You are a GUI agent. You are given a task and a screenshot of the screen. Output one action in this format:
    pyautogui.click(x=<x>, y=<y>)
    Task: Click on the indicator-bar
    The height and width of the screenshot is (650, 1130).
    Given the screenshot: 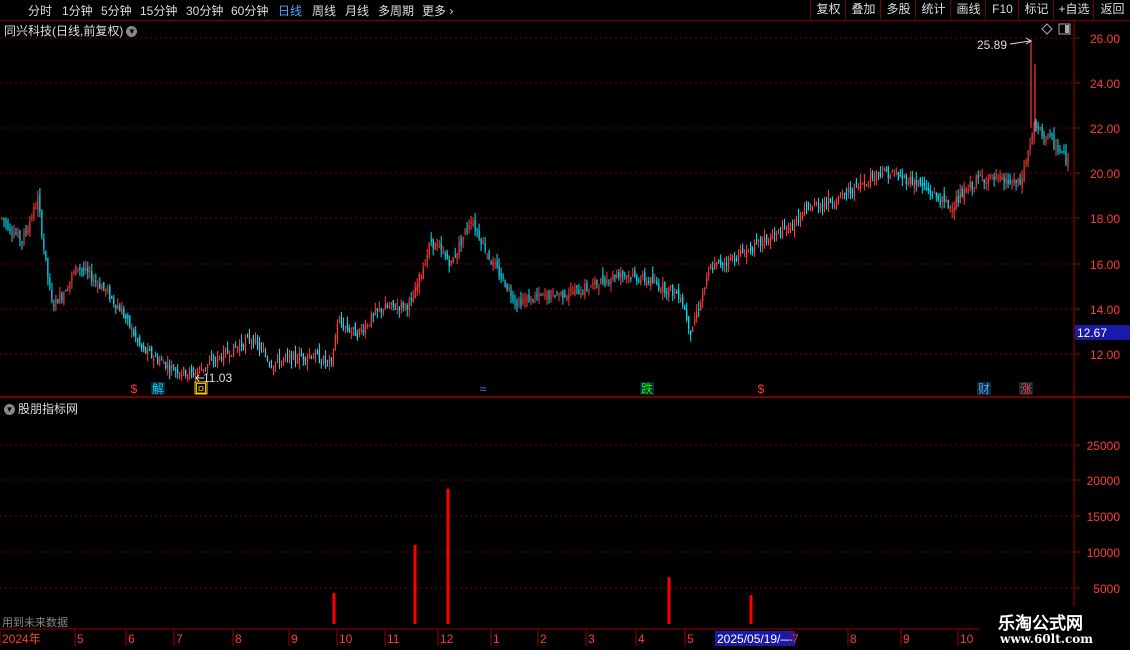 What is the action you would take?
    pyautogui.click(x=334, y=608)
    